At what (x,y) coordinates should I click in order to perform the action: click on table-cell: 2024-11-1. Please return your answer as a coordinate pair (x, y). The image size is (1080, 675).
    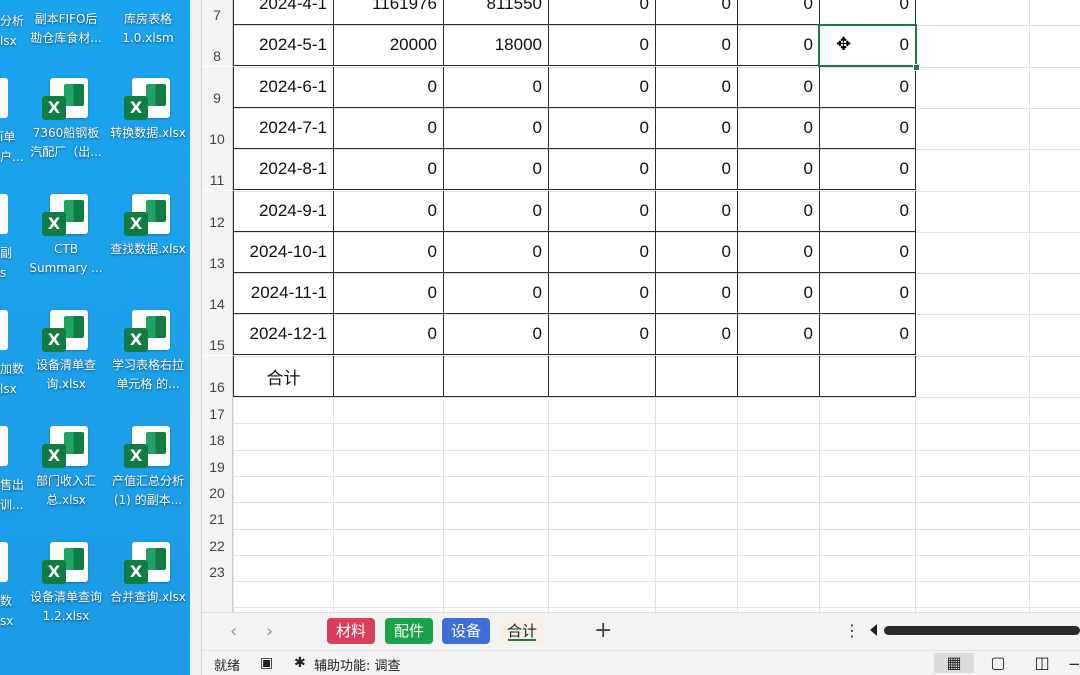
    Looking at the image, I should click on (283, 293).